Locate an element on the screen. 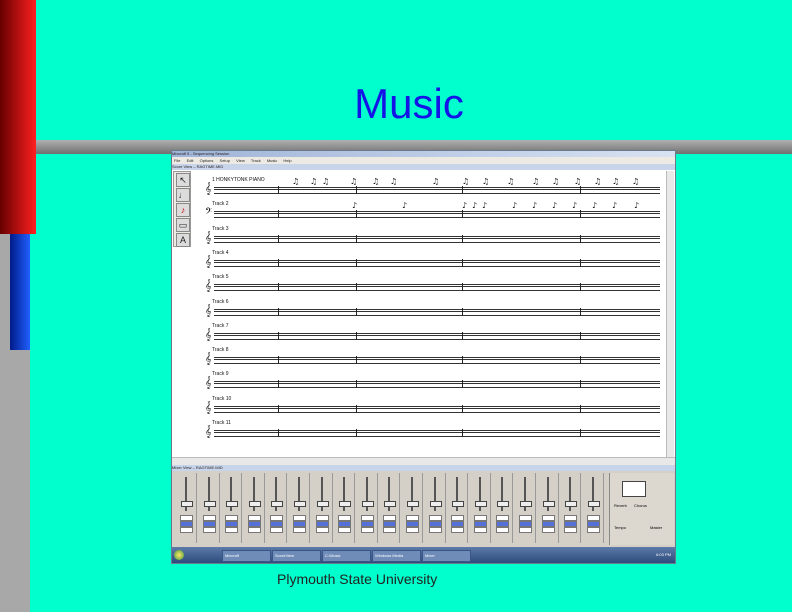  taskbar-item: ScoreView is located at coordinates (296, 556).